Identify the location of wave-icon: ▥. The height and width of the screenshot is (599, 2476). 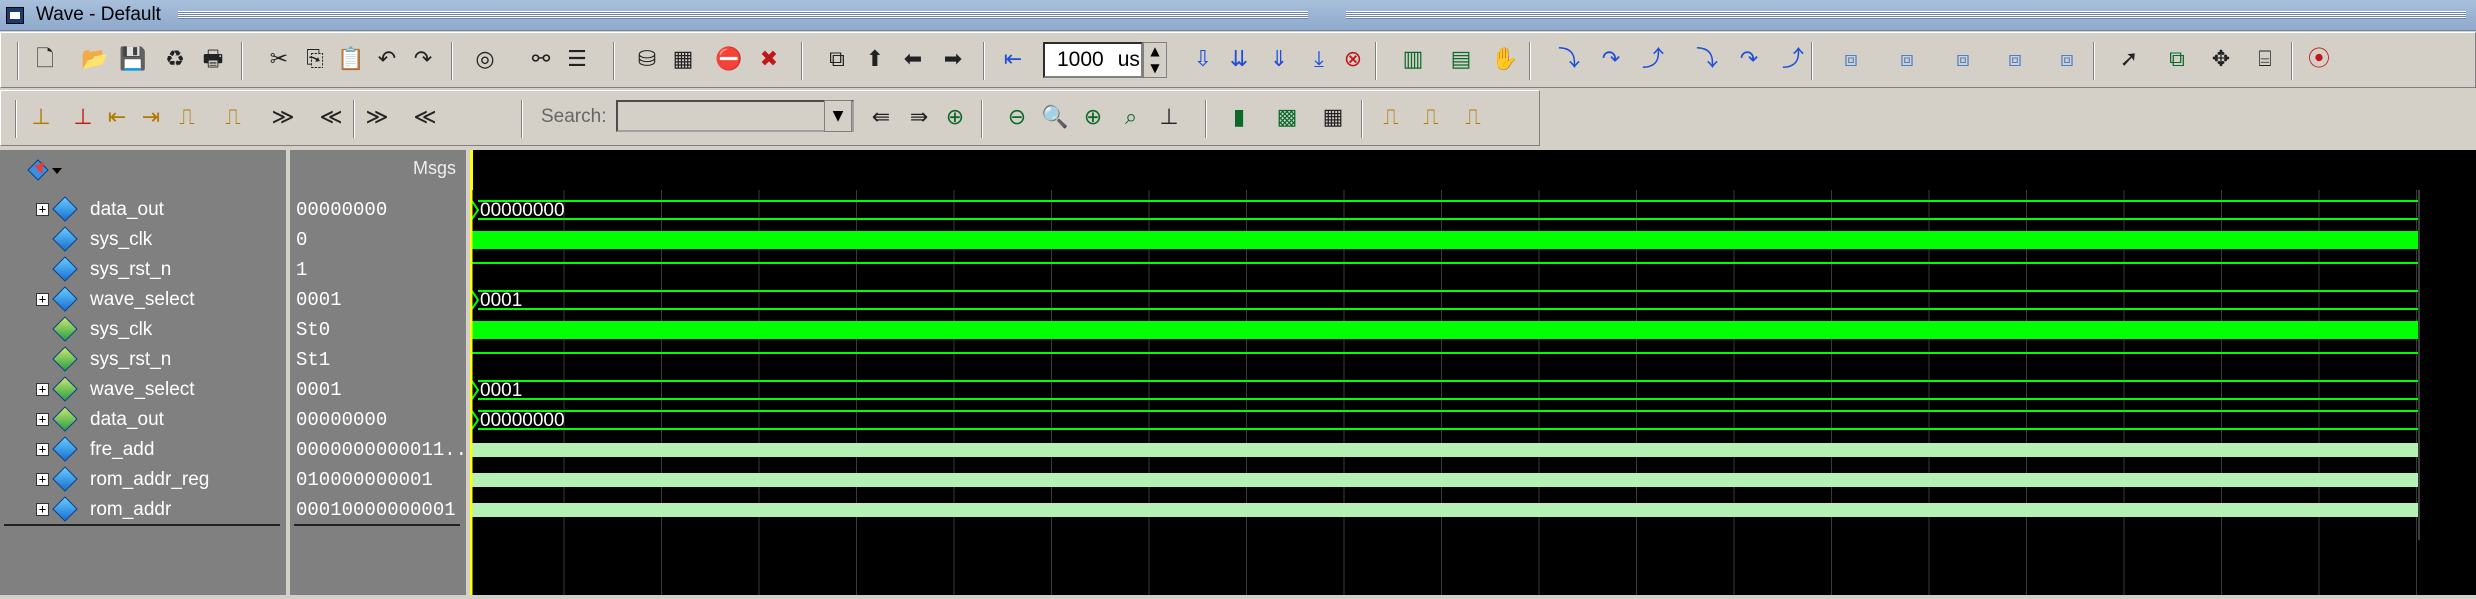
(1413, 60).